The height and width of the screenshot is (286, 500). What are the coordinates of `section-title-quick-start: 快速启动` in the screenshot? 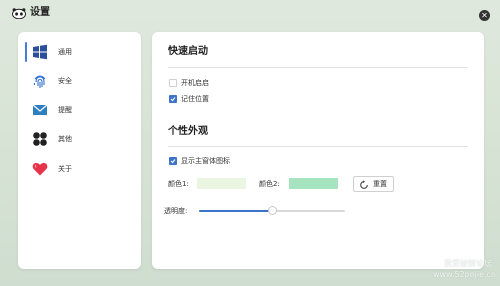 It's located at (188, 51).